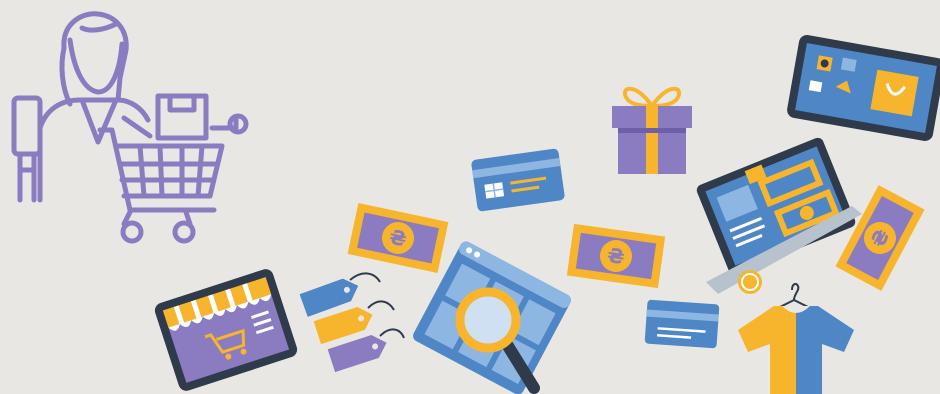  Describe the element at coordinates (796, 338) in the screenshot. I see `t-shirt-on-hanger-icon` at that location.